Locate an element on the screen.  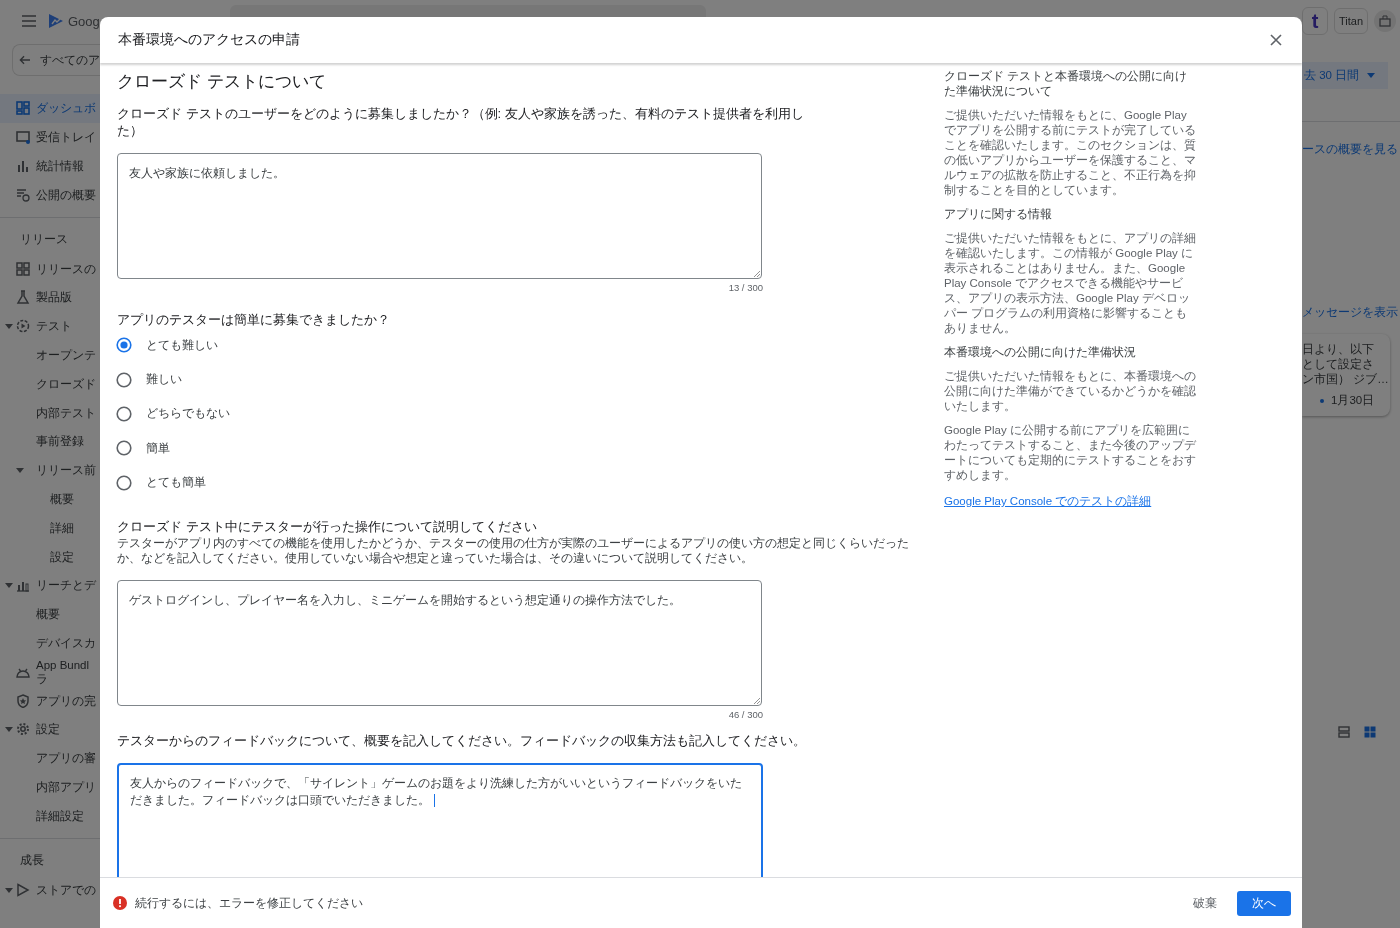
grid-icon is located at coordinates (23, 268).